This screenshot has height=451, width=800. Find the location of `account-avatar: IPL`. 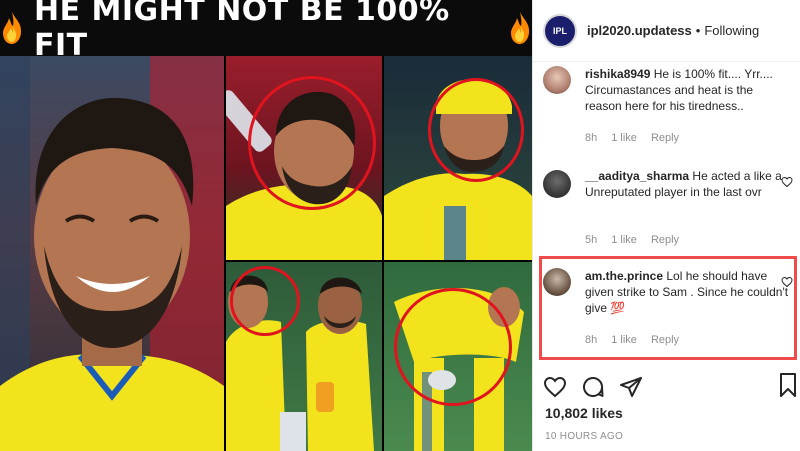

account-avatar: IPL is located at coordinates (560, 30).